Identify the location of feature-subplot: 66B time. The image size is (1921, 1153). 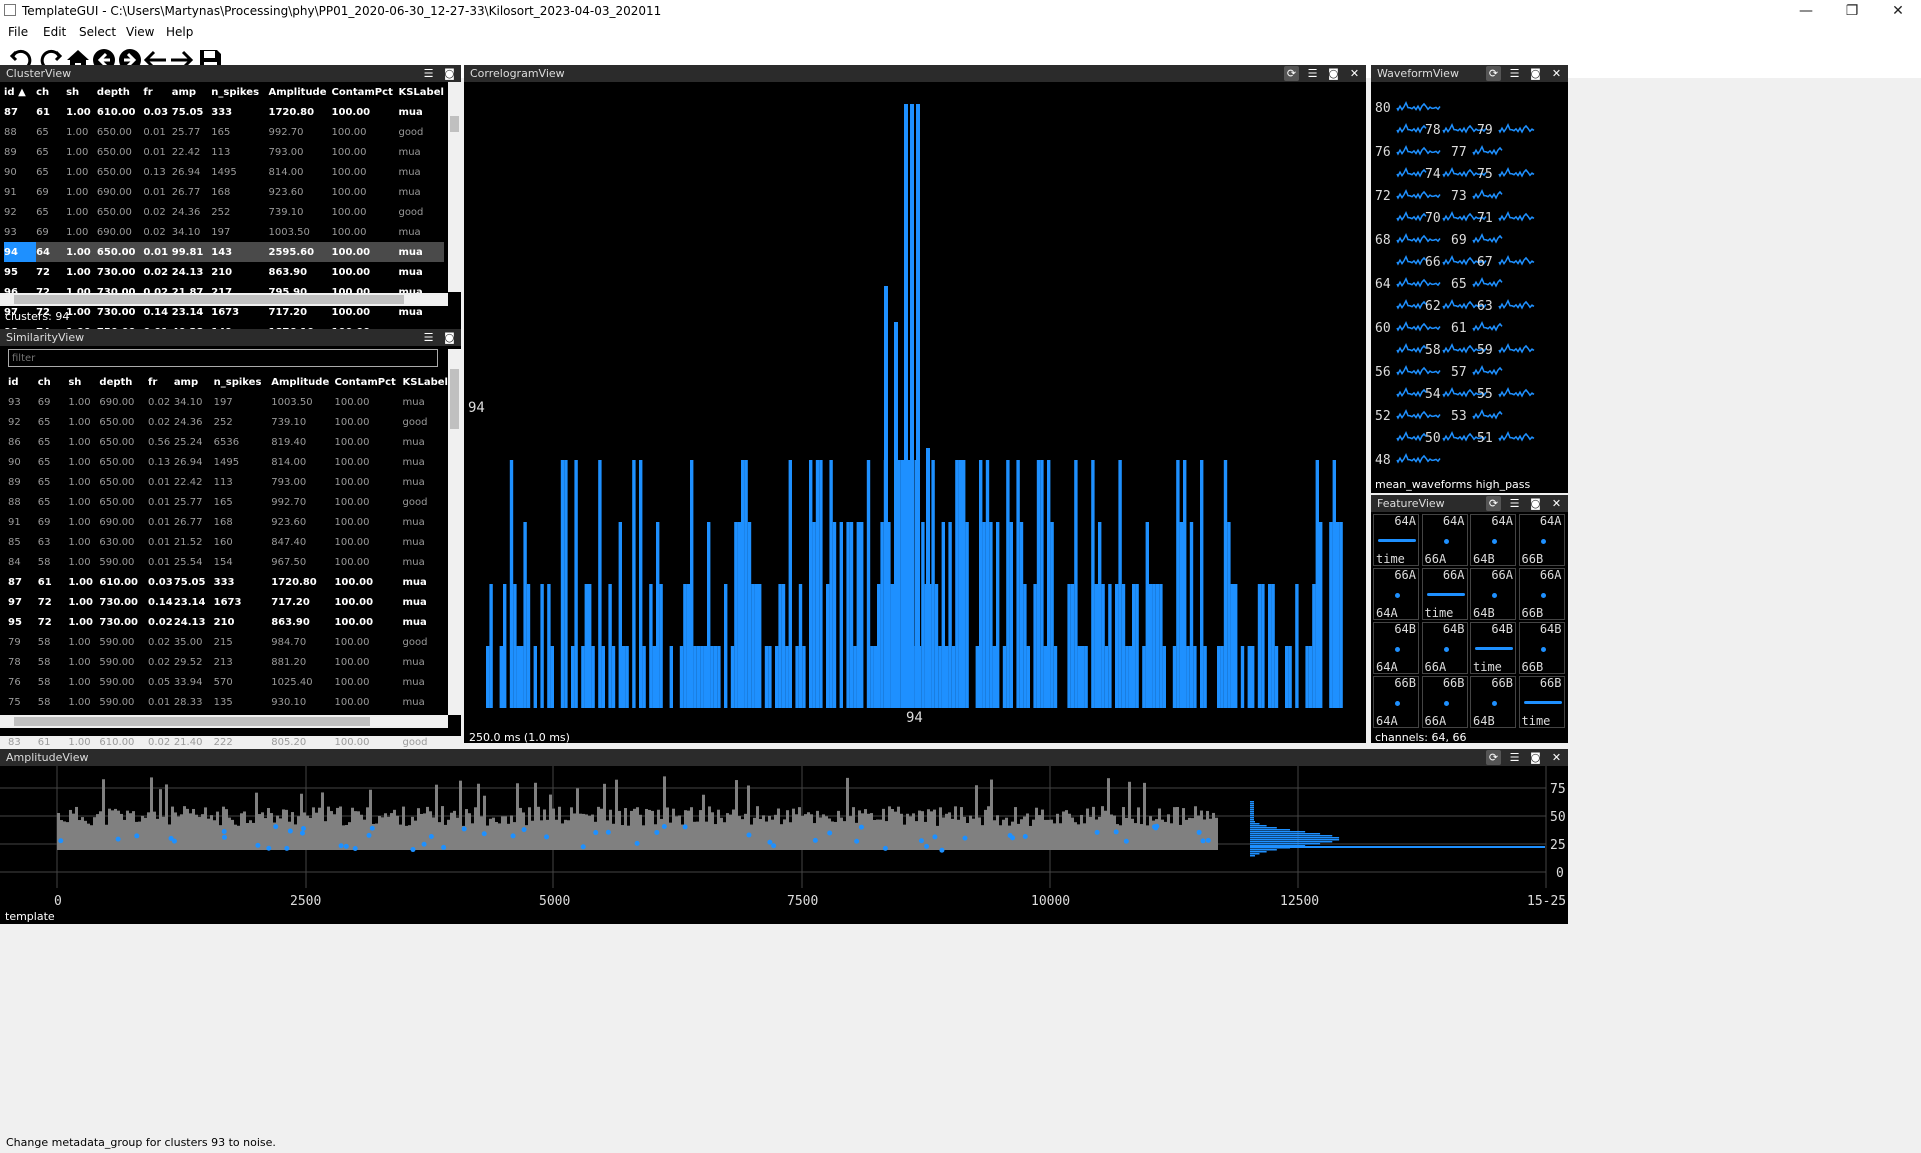
(1541, 702).